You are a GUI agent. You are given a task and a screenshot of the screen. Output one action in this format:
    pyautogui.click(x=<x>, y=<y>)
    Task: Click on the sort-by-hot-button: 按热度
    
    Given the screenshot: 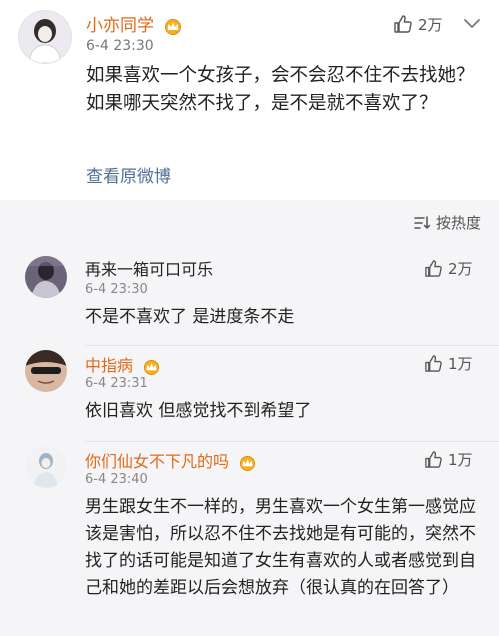 What is the action you would take?
    pyautogui.click(x=447, y=222)
    